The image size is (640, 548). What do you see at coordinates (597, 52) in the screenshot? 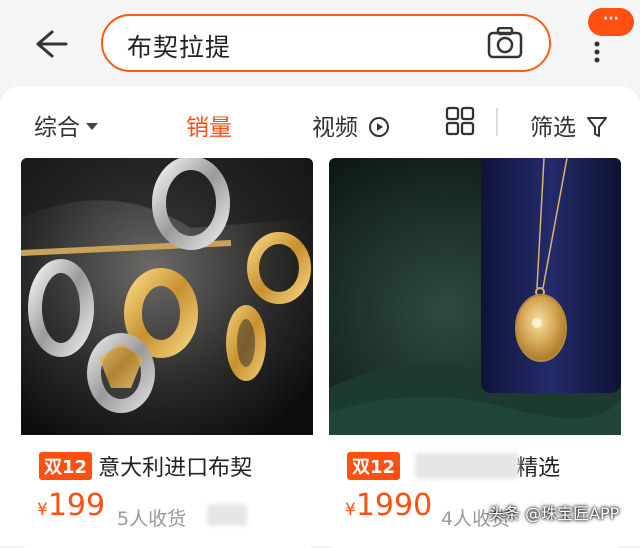
I see `more-options-icon` at bounding box center [597, 52].